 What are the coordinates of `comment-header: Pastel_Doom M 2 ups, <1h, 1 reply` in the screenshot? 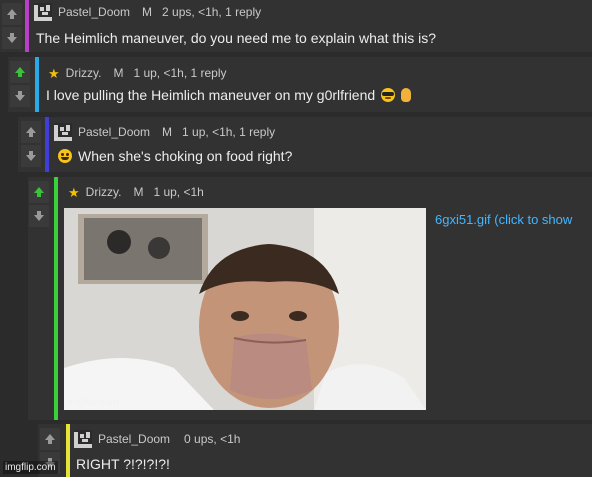 It's located at (147, 12).